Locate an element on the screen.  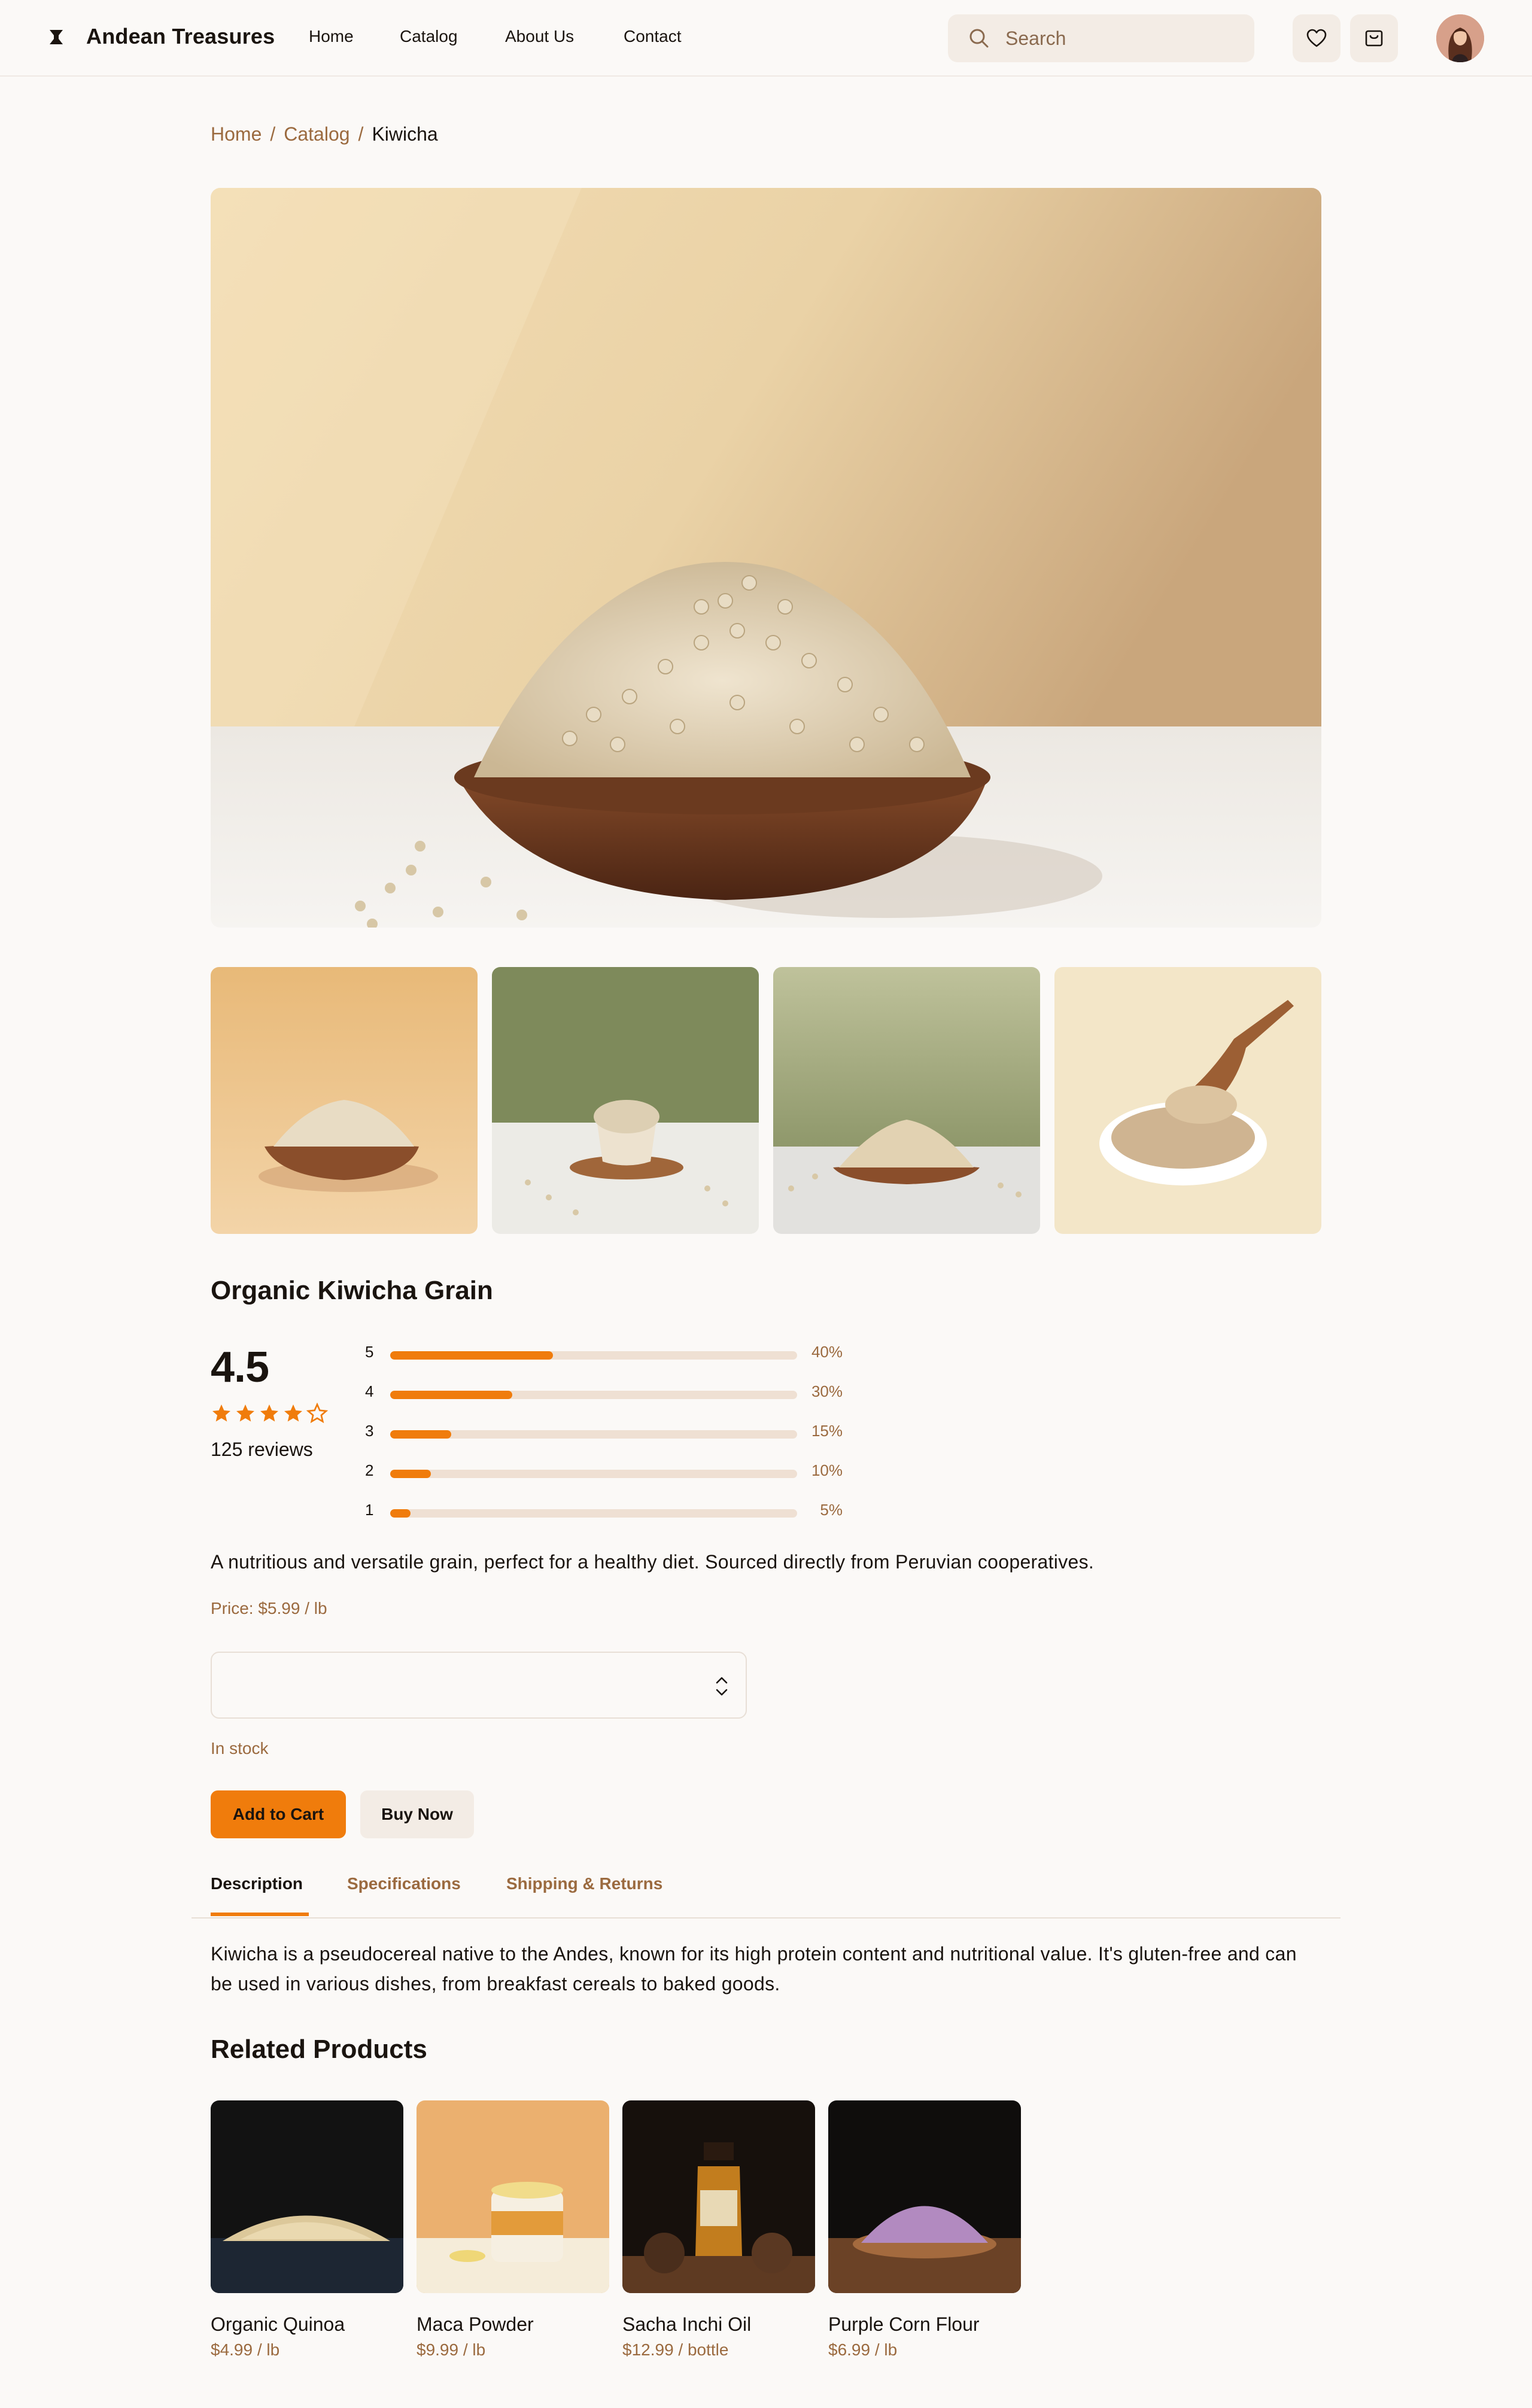
search-input: Search is located at coordinates (1101, 38).